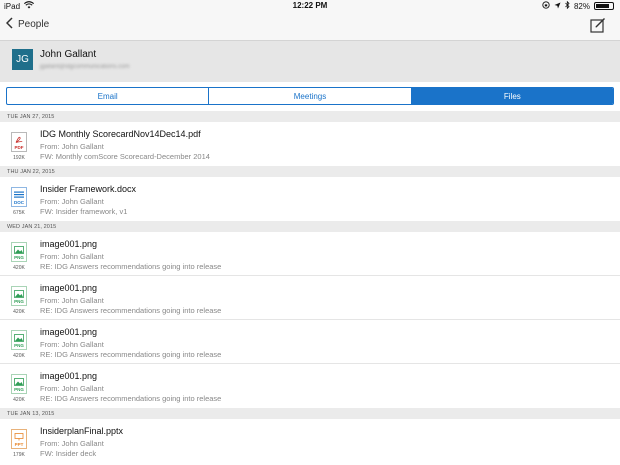 Image resolution: width=620 pixels, height=465 pixels. I want to click on tab-files: Files, so click(512, 96).